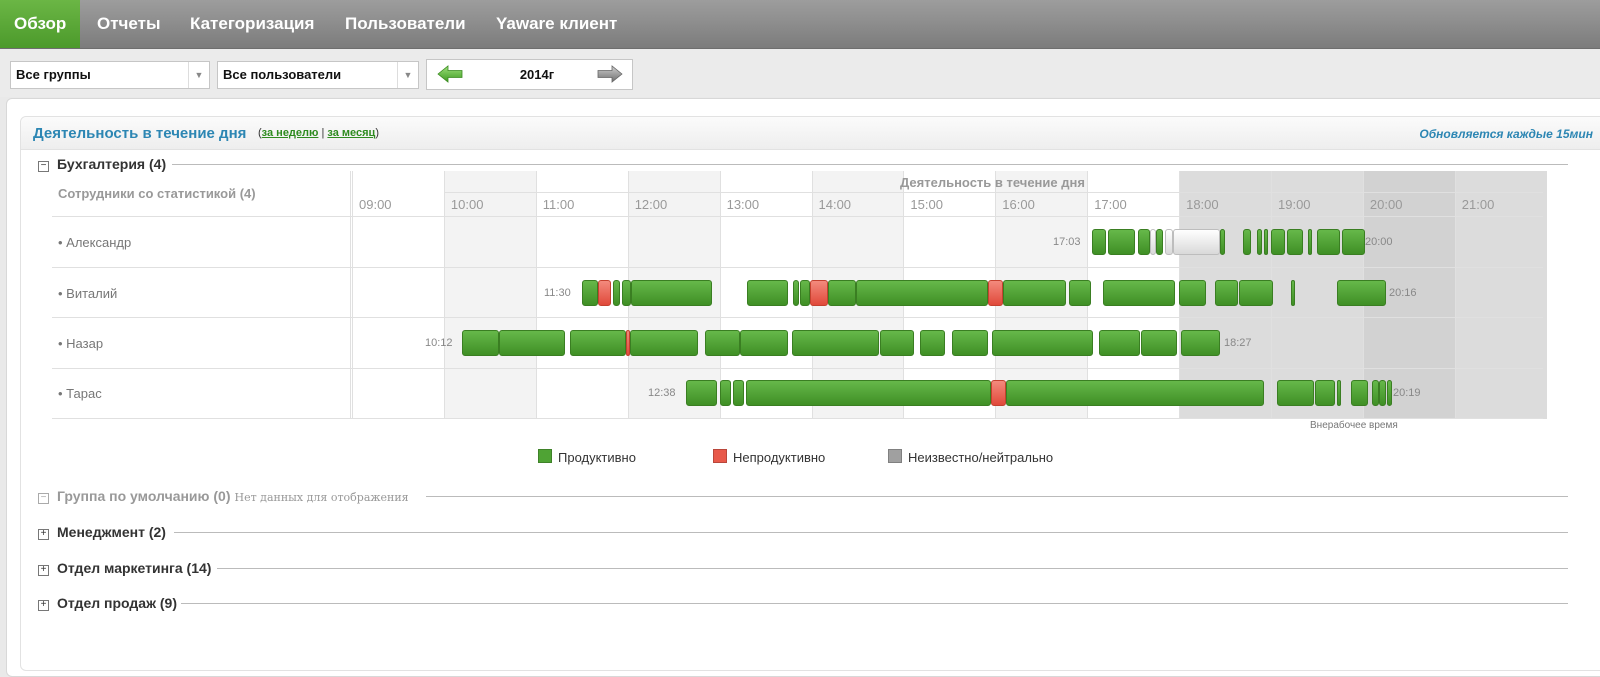 This screenshot has width=1600, height=677. I want to click on link-paren-close: ), so click(377, 133).